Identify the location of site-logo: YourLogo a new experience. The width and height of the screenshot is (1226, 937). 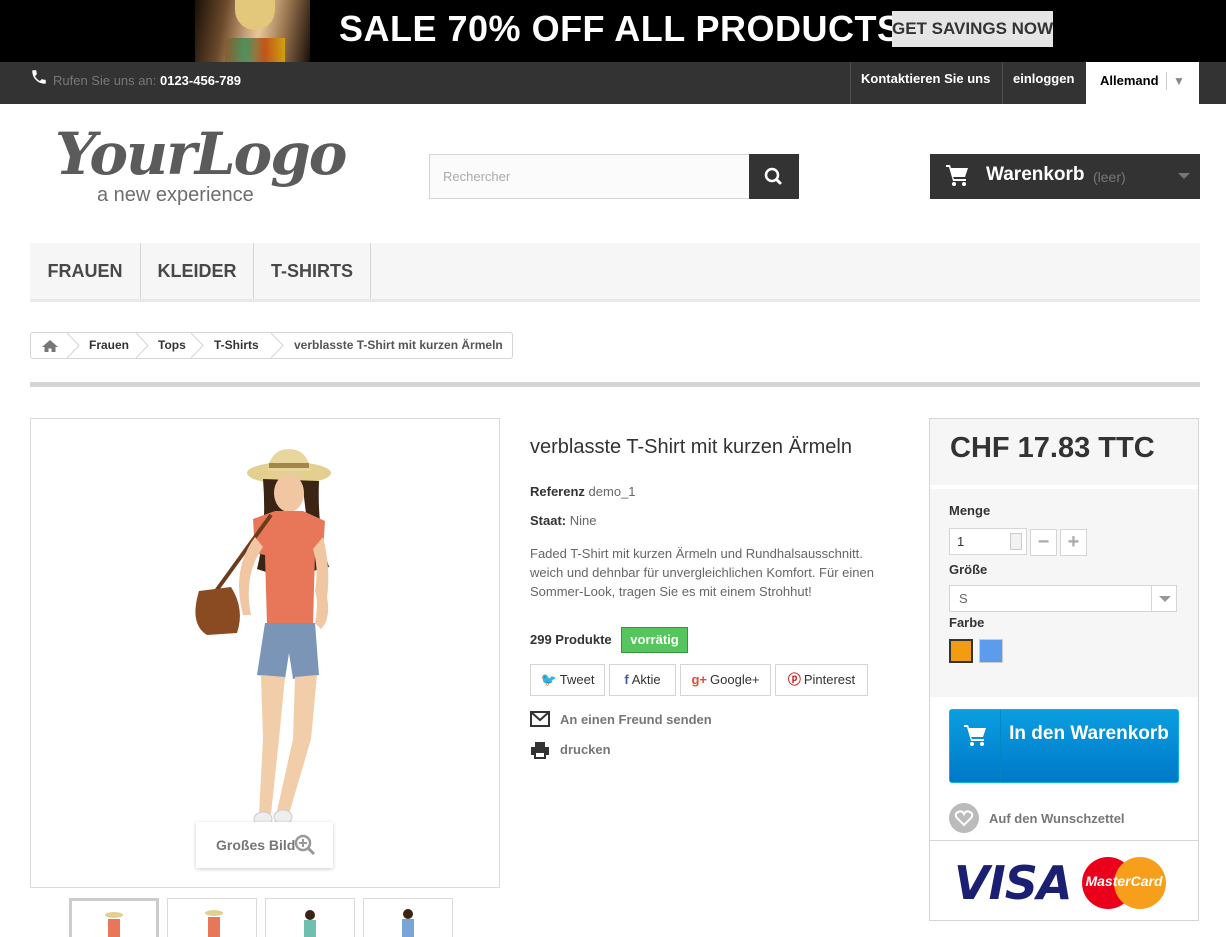
(201, 167).